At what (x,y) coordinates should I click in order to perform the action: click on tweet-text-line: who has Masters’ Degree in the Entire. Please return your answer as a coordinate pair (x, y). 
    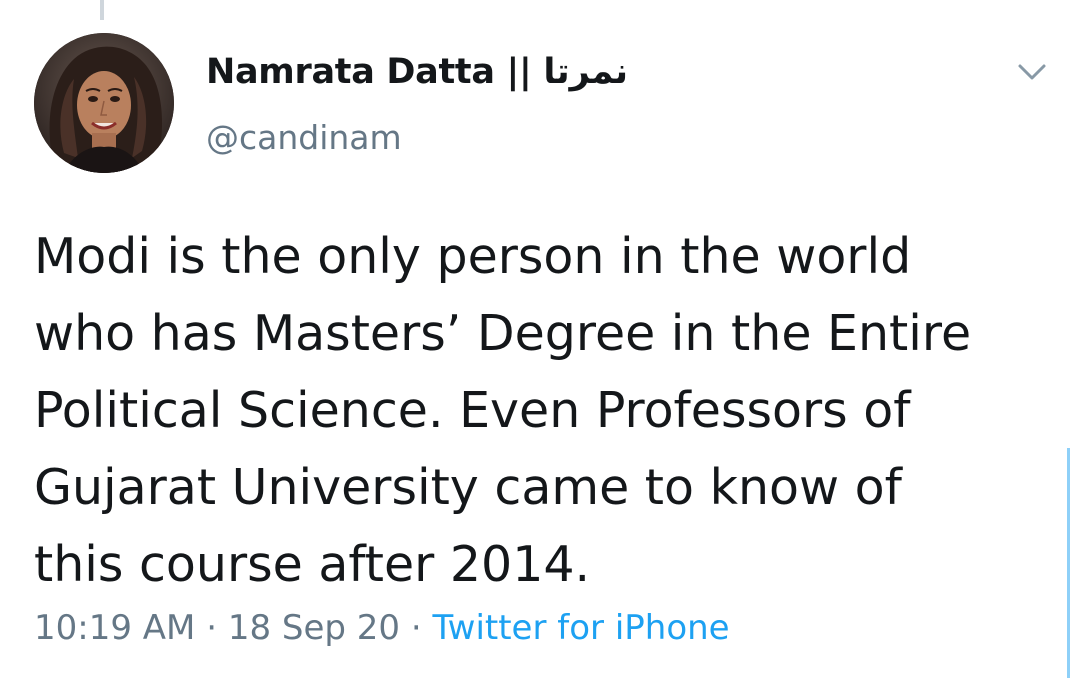
    Looking at the image, I should click on (503, 333).